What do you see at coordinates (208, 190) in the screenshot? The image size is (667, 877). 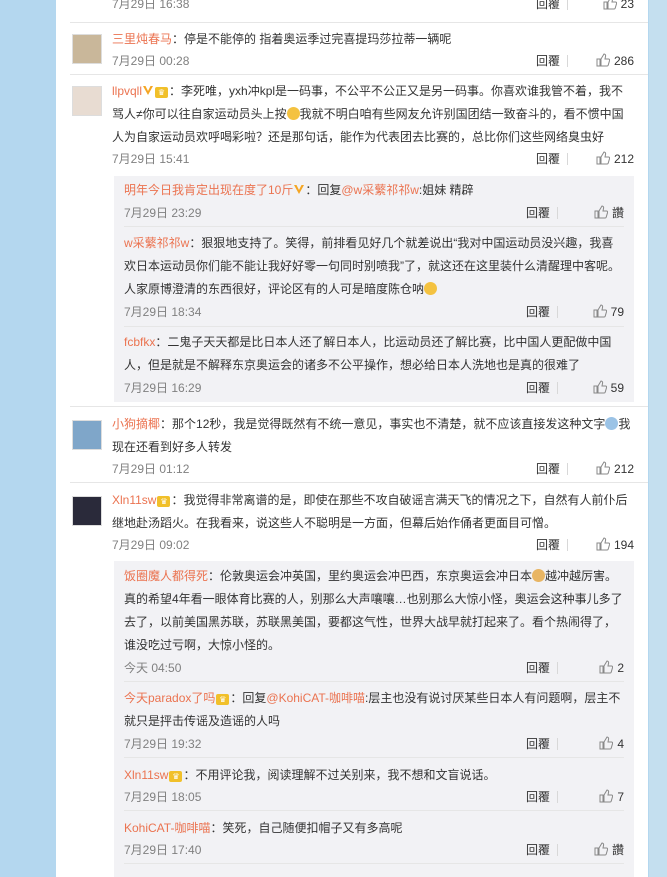 I see `reply-user: 明年今日我肯定出现在度了10斤` at bounding box center [208, 190].